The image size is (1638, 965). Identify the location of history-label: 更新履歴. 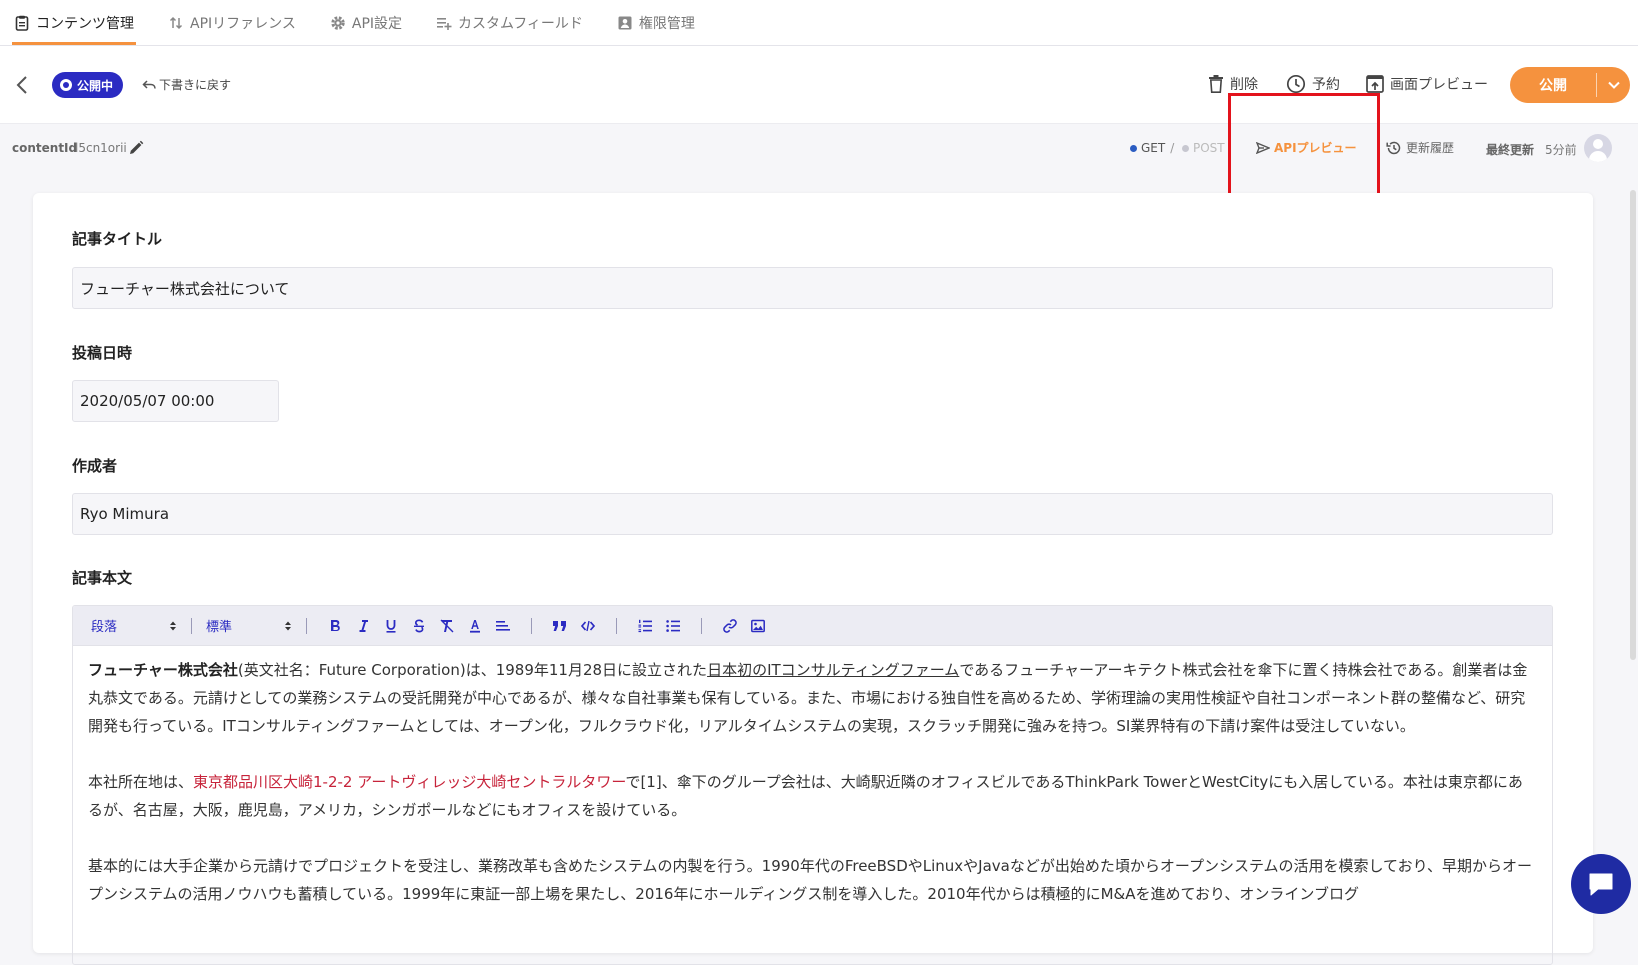
(1430, 148).